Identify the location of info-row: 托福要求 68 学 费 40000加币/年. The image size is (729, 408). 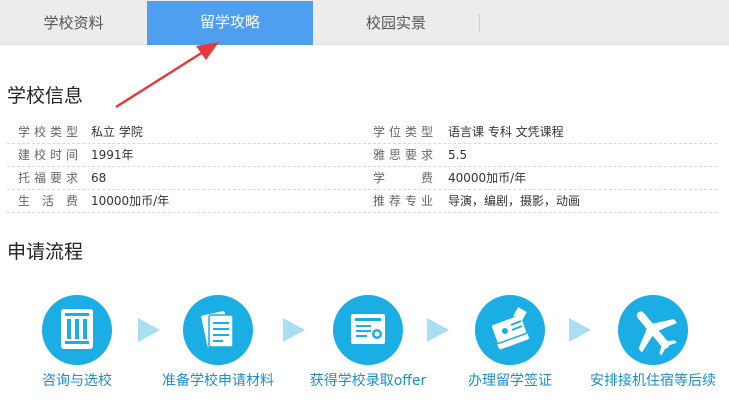
(362, 178).